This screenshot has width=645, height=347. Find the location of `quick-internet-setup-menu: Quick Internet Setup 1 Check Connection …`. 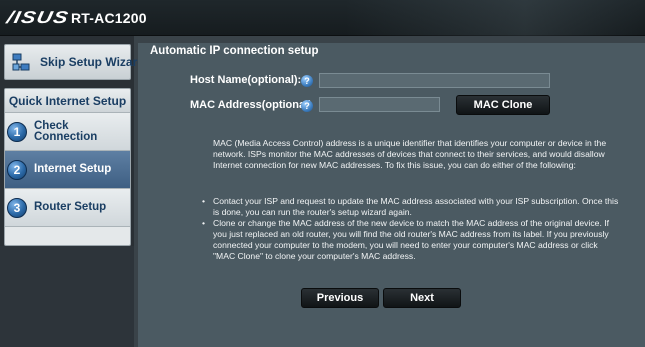

quick-internet-setup-menu: Quick Internet Setup 1 Check Connection … is located at coordinates (67, 167).